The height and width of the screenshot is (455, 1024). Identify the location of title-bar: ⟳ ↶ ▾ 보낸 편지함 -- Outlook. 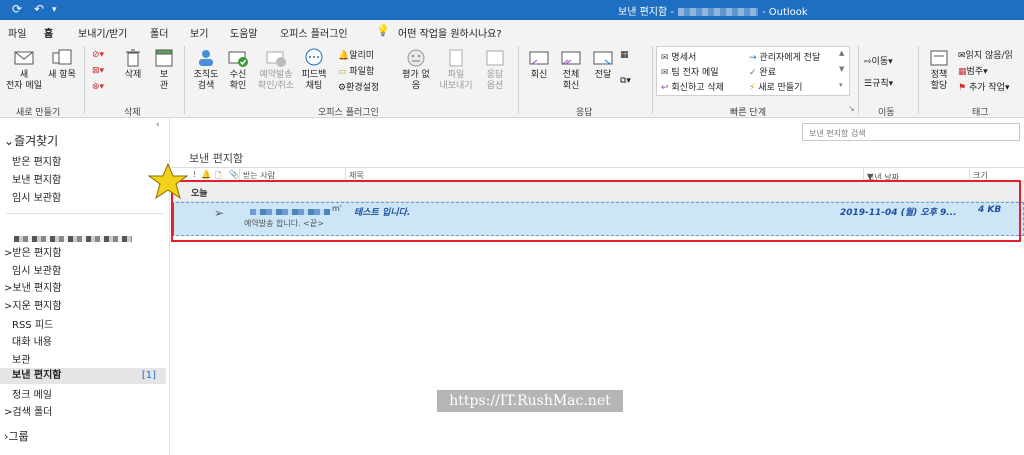
(512, 10).